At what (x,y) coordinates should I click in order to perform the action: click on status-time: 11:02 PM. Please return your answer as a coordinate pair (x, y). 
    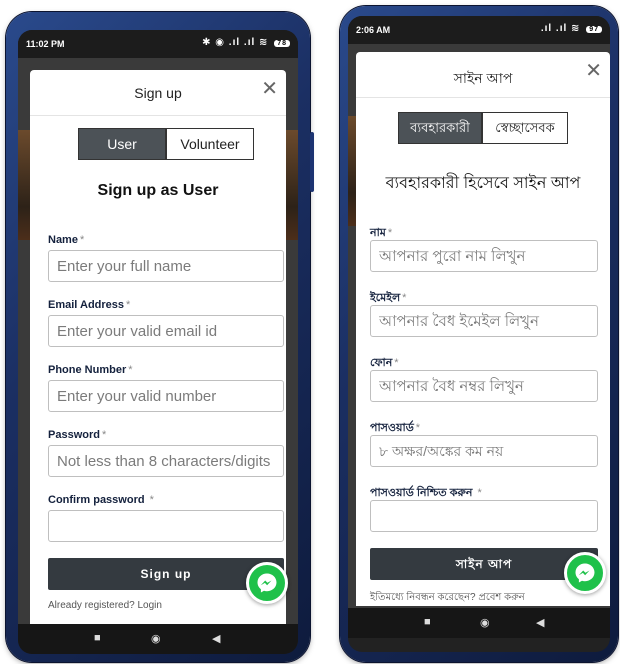
    Looking at the image, I should click on (45, 44).